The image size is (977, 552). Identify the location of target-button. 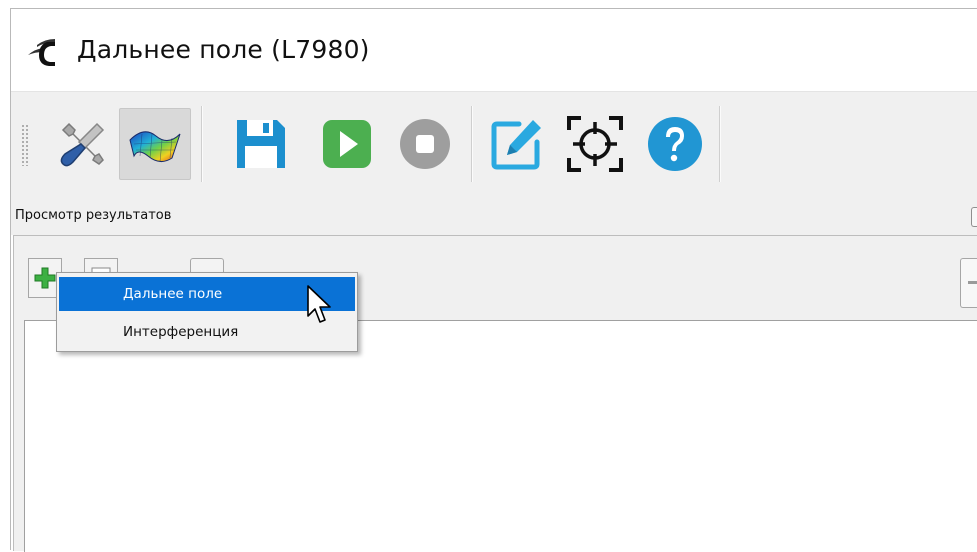
(595, 144).